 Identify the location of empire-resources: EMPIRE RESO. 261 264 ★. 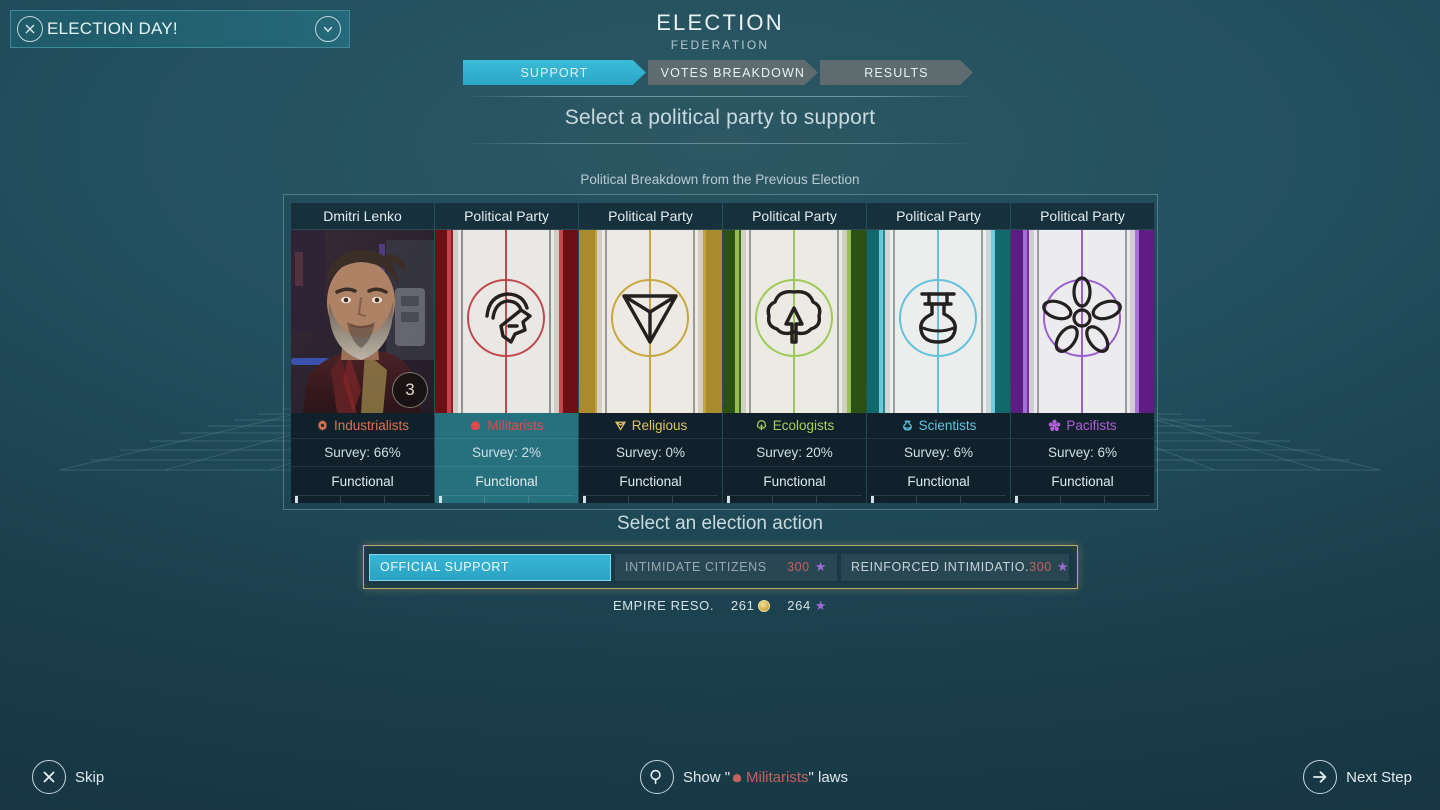
(720, 605).